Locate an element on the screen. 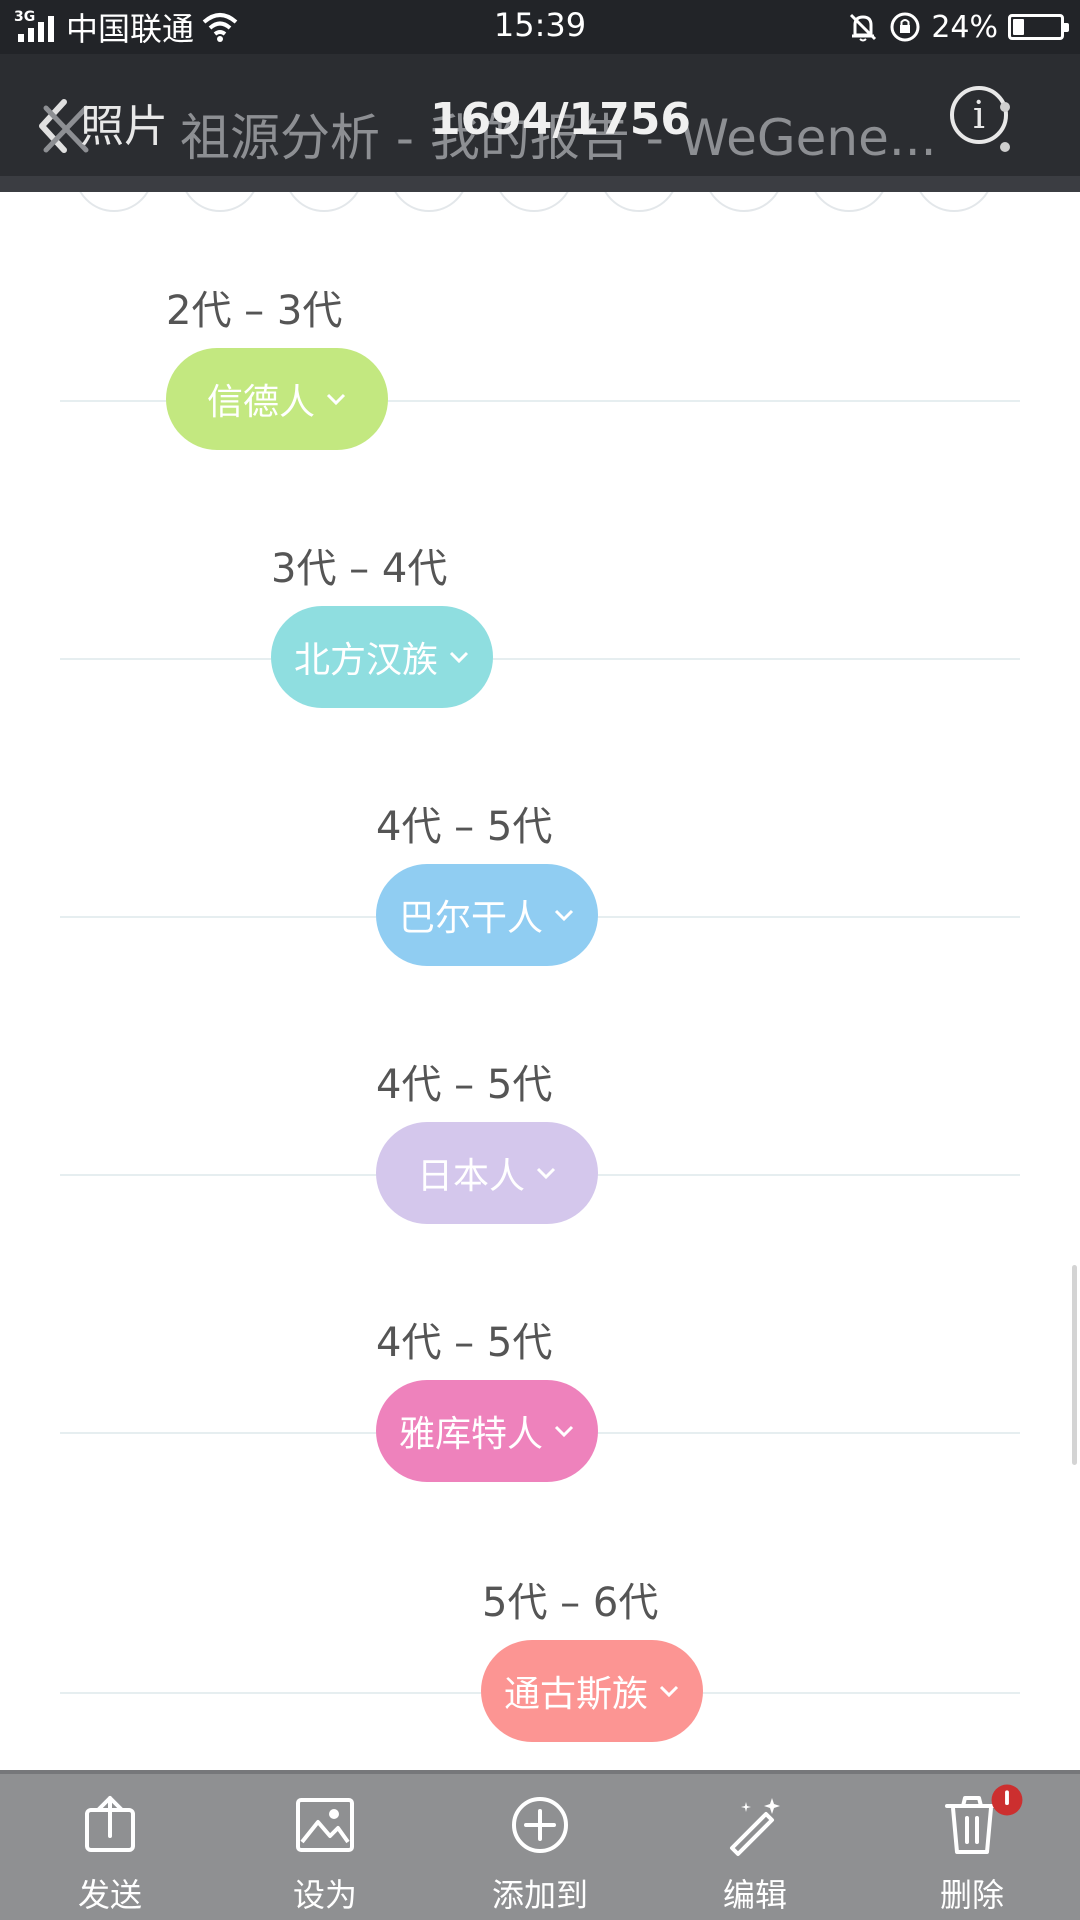  population-pill: 雅库特人 is located at coordinates (487, 1431).